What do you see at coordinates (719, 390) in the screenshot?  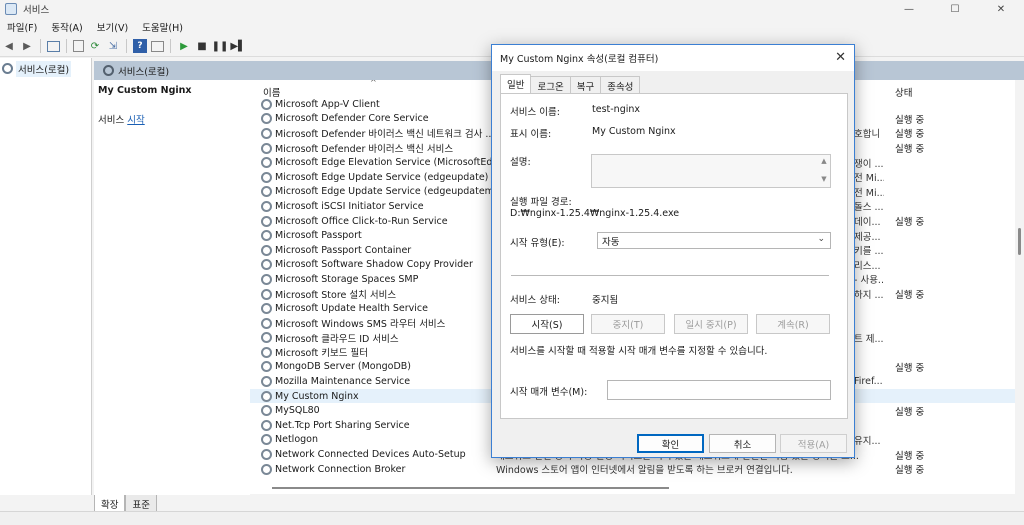 I see `start-params-input` at bounding box center [719, 390].